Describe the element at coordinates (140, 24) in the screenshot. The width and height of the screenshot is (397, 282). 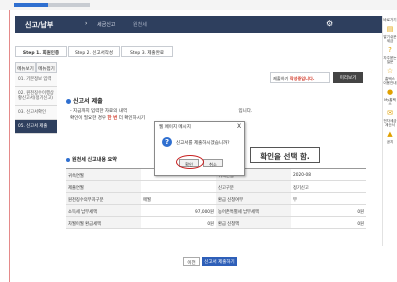
I see `breadcrumb-item: 원천세` at that location.